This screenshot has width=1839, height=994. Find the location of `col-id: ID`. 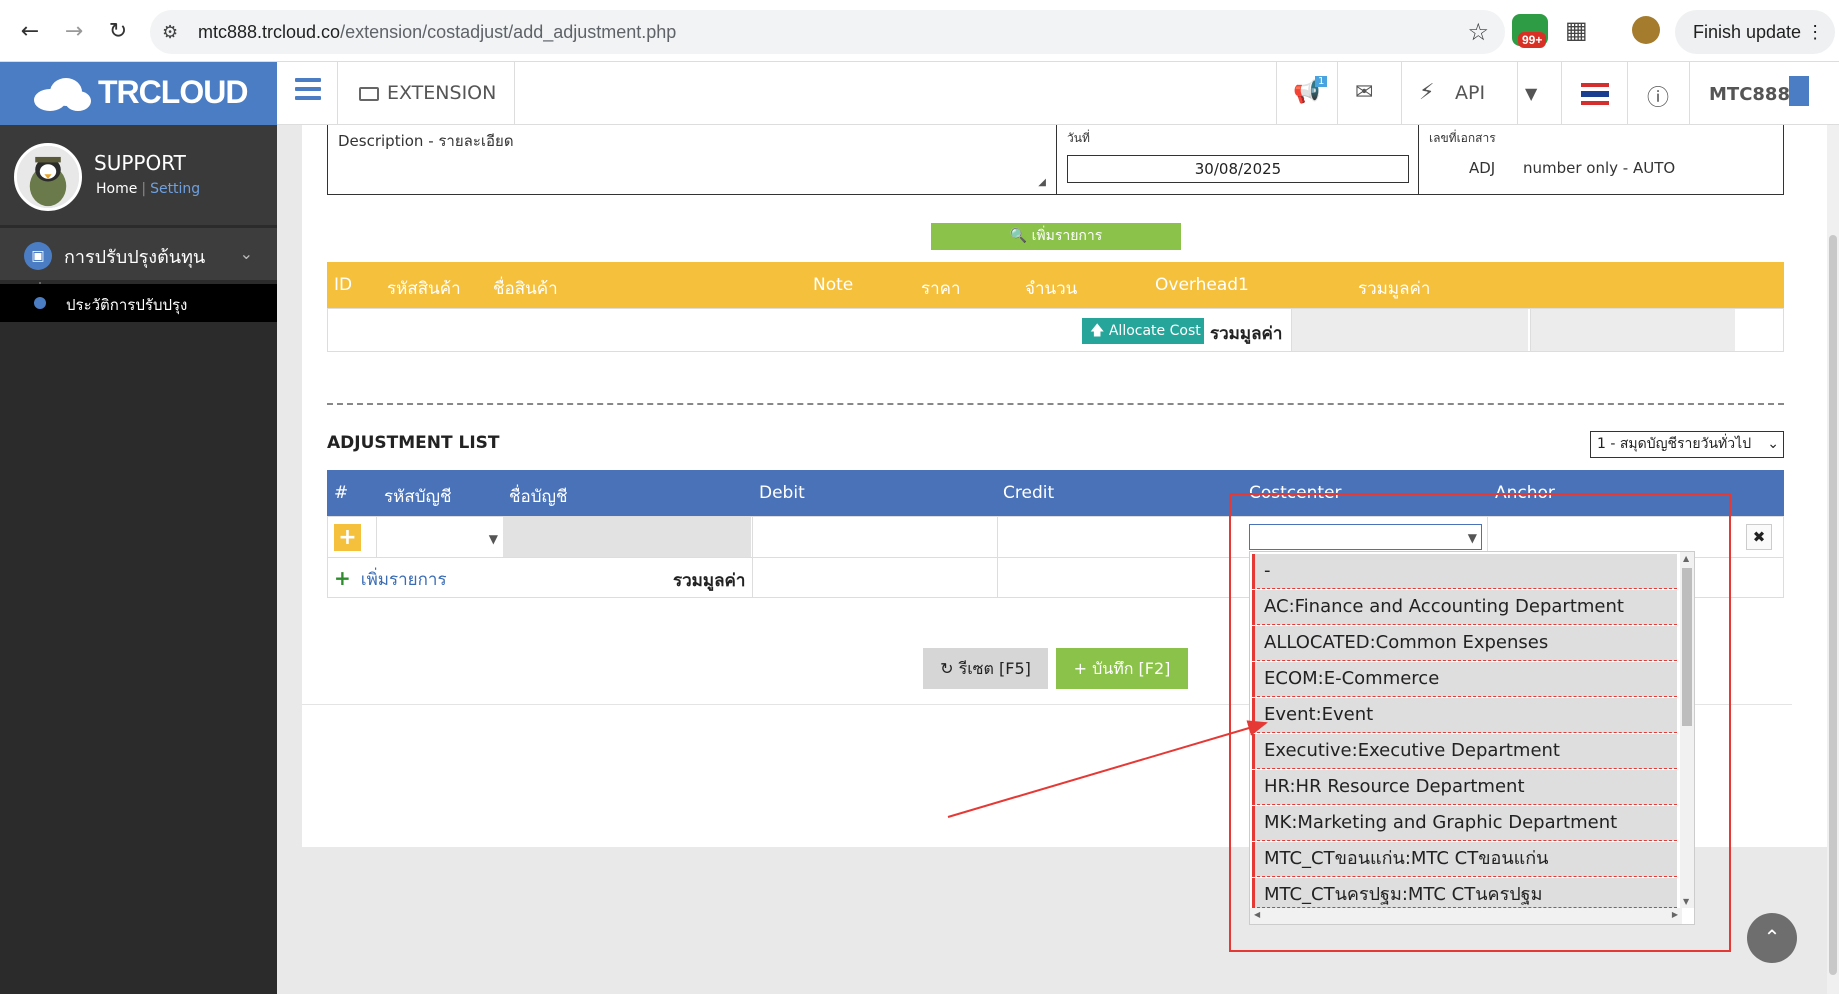

col-id: ID is located at coordinates (343, 285).